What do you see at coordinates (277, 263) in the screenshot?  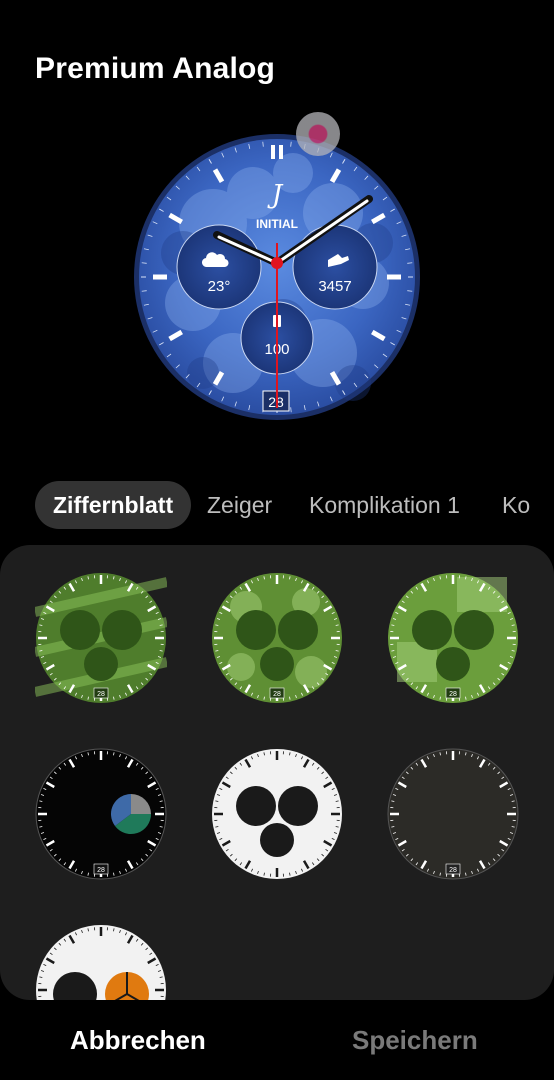 I see `hand-pivot` at bounding box center [277, 263].